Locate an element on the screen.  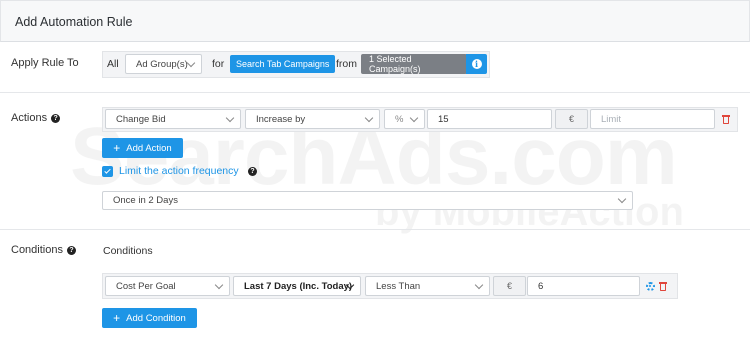
add-action-button: + Add Action is located at coordinates (142, 148).